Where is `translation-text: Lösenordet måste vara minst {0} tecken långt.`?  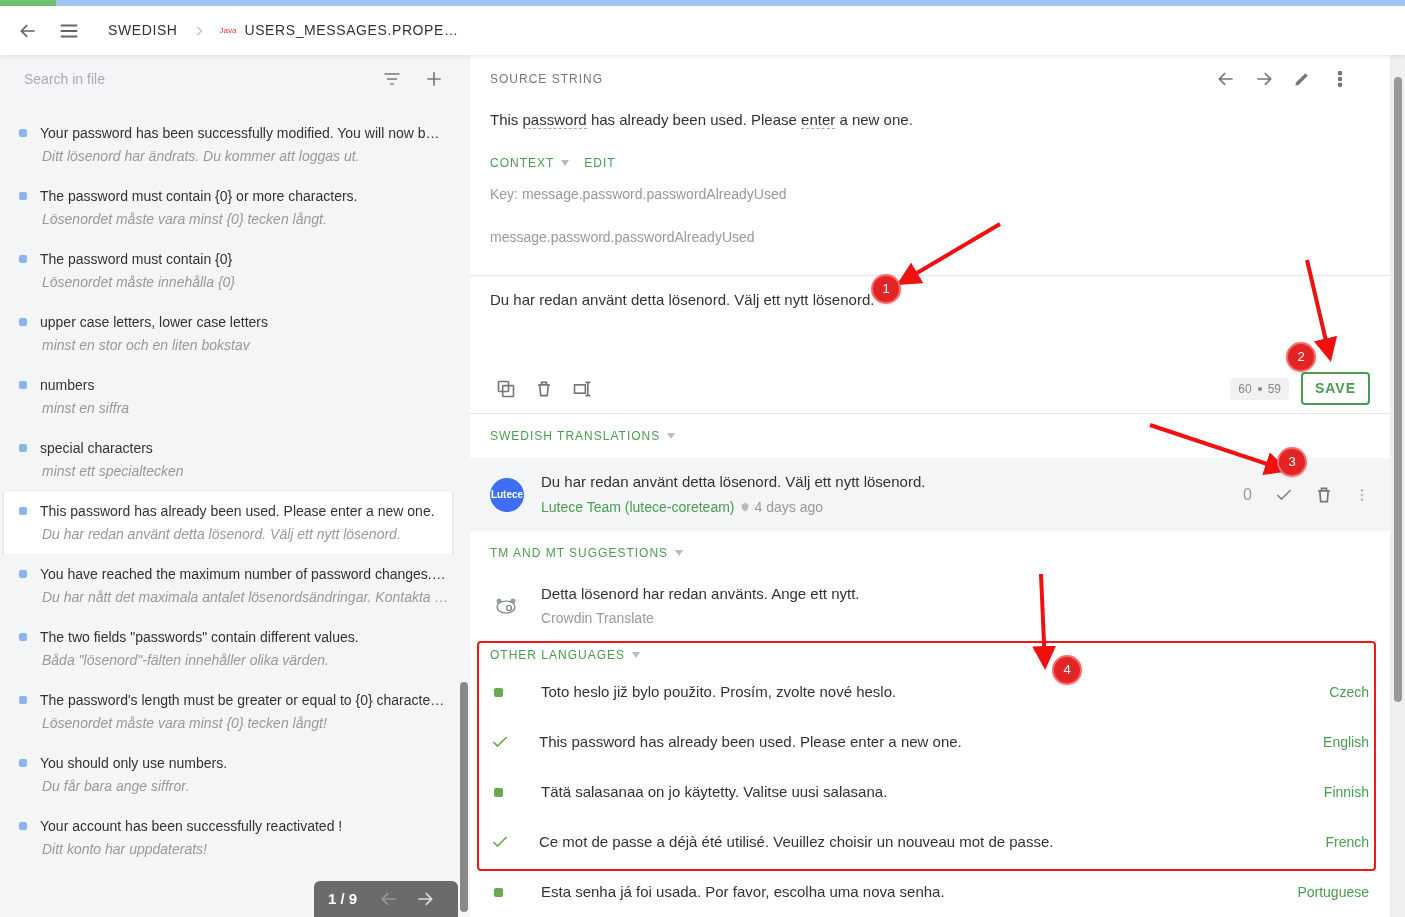 translation-text: Lösenordet måste vara minst {0} tecken långt. is located at coordinates (185, 219).